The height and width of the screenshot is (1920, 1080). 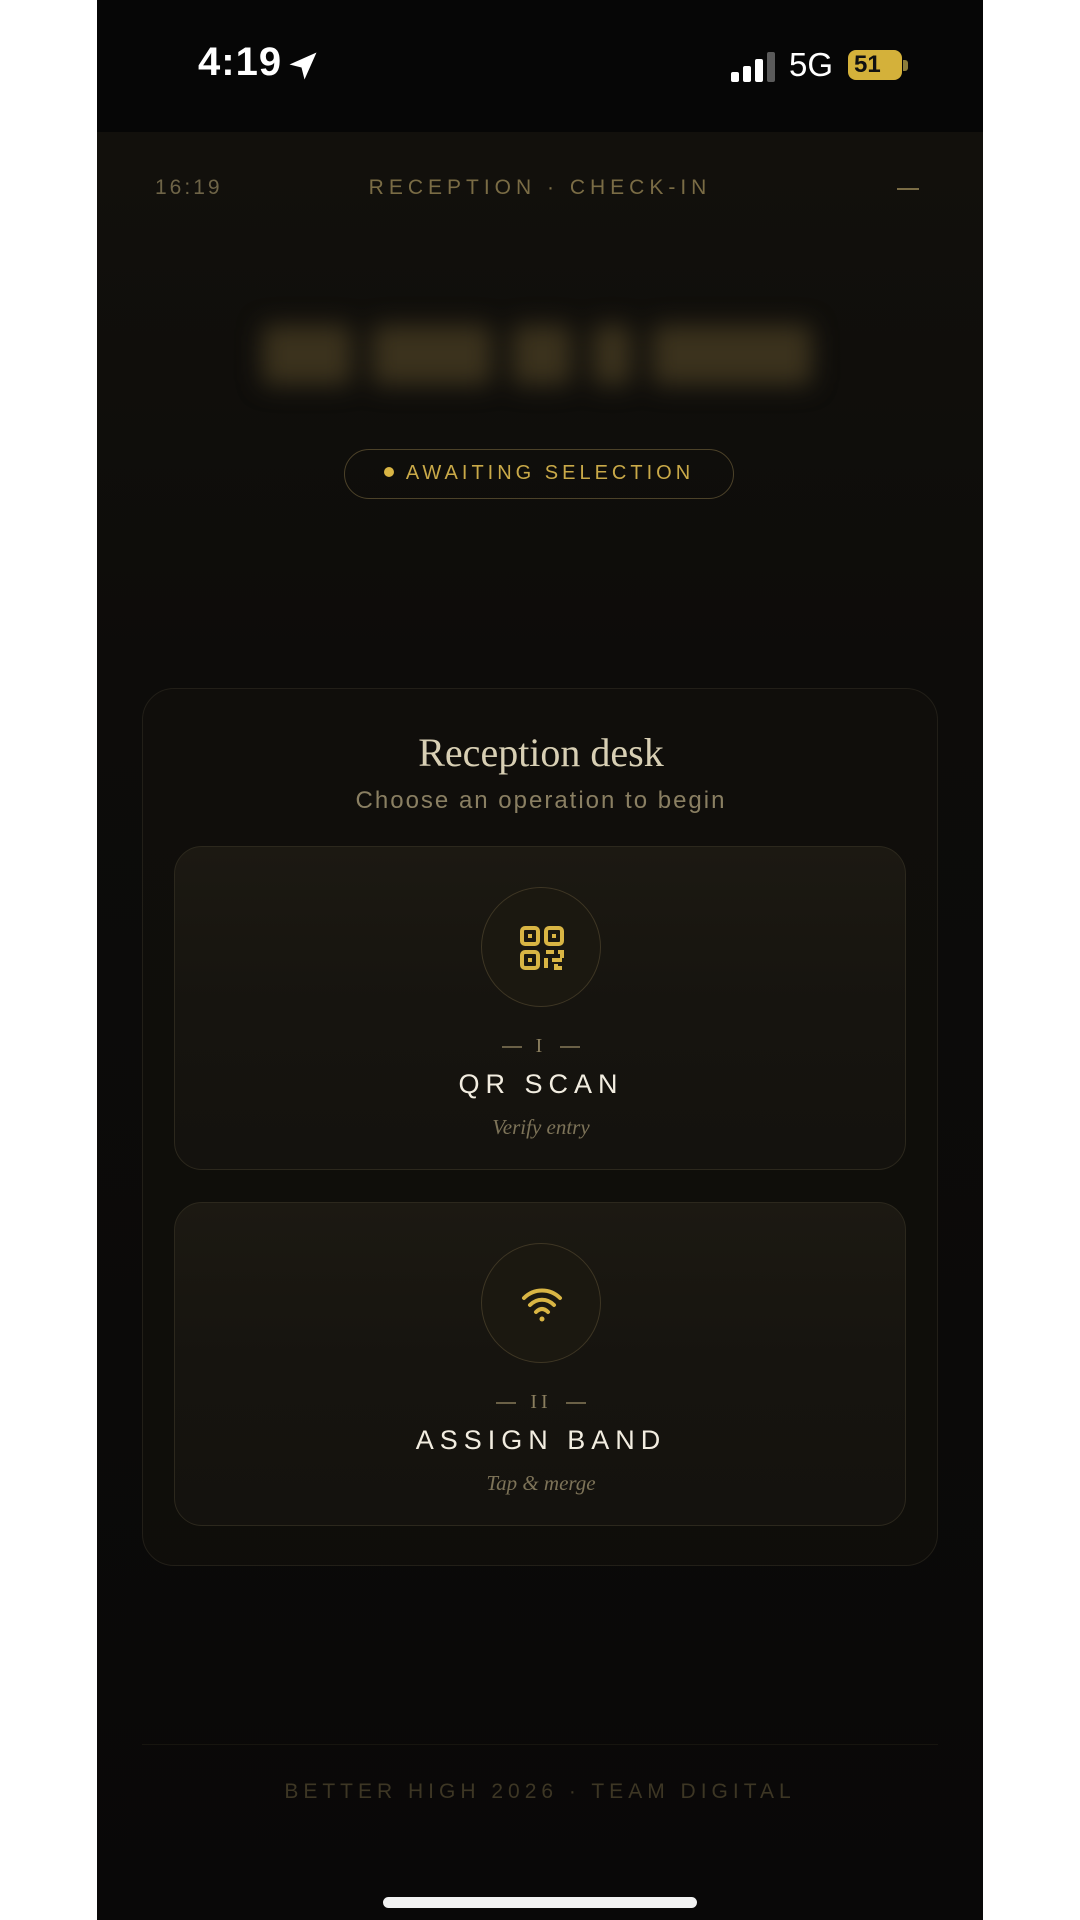 I want to click on status-badge-label: AWAITING SELECTION, so click(x=550, y=473).